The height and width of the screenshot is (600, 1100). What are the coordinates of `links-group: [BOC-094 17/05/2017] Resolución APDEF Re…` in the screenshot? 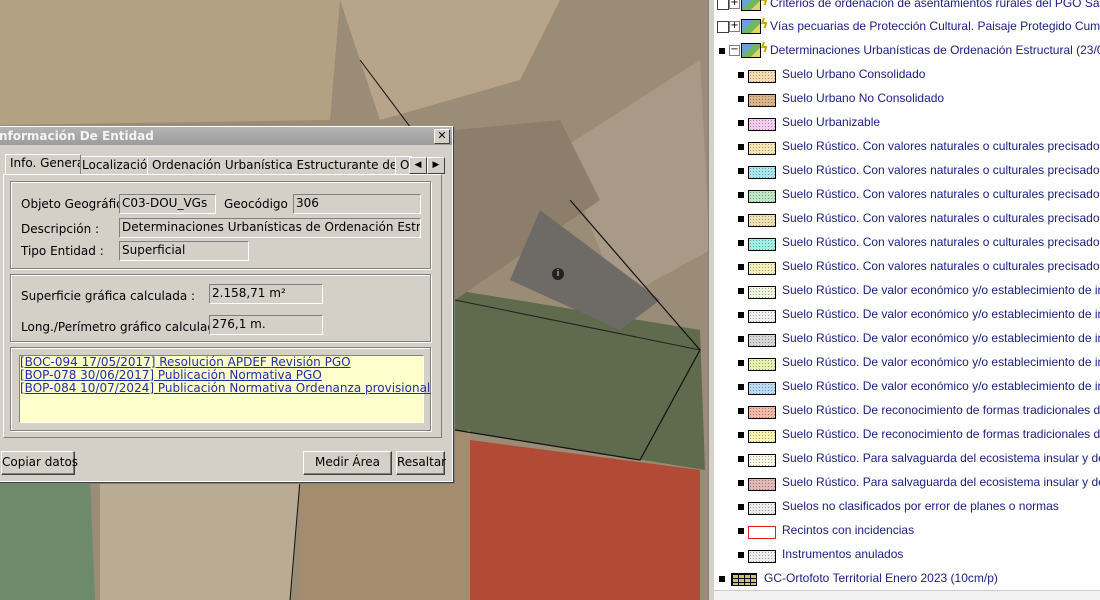 It's located at (220, 389).